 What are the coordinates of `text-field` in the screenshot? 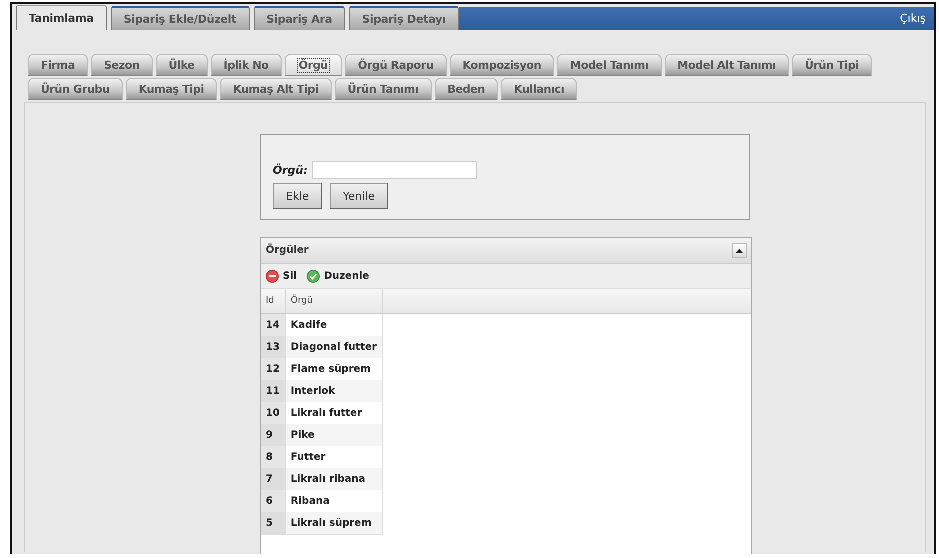 It's located at (394, 170).